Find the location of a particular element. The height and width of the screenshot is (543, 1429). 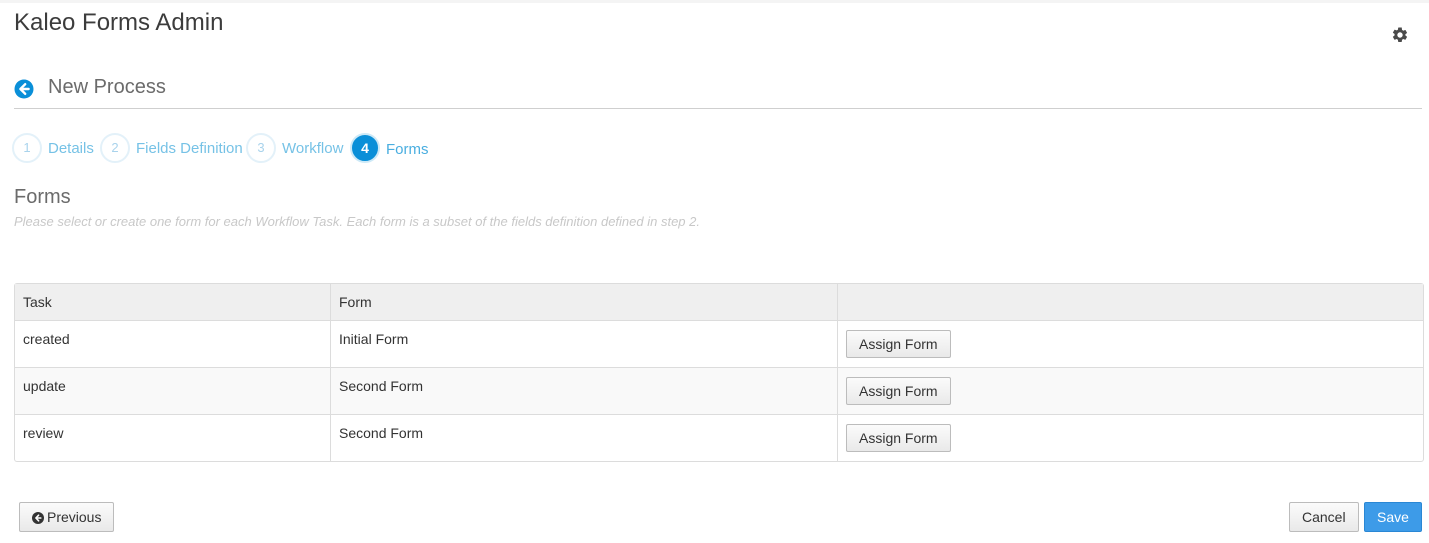

table-row: created Initial Form Assign Form is located at coordinates (719, 344).